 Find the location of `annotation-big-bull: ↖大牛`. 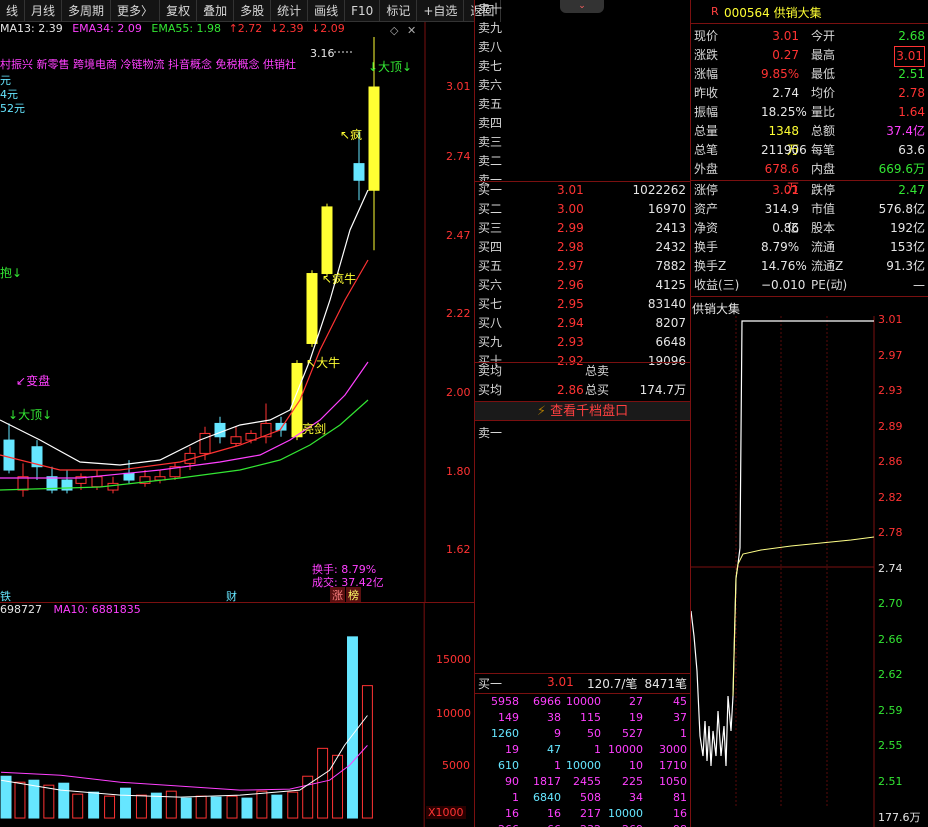

annotation-big-bull: ↖大牛 is located at coordinates (323, 363).